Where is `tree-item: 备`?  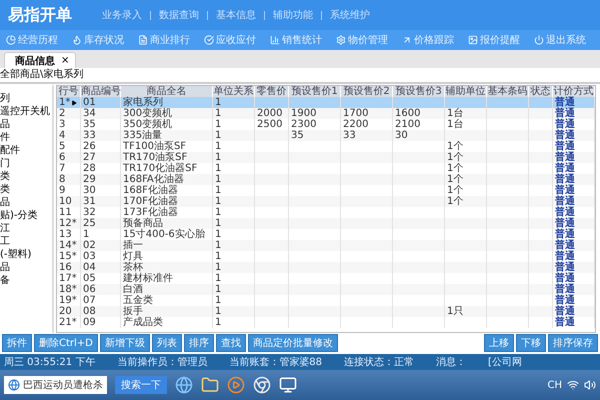 tree-item: 备 is located at coordinates (26, 281).